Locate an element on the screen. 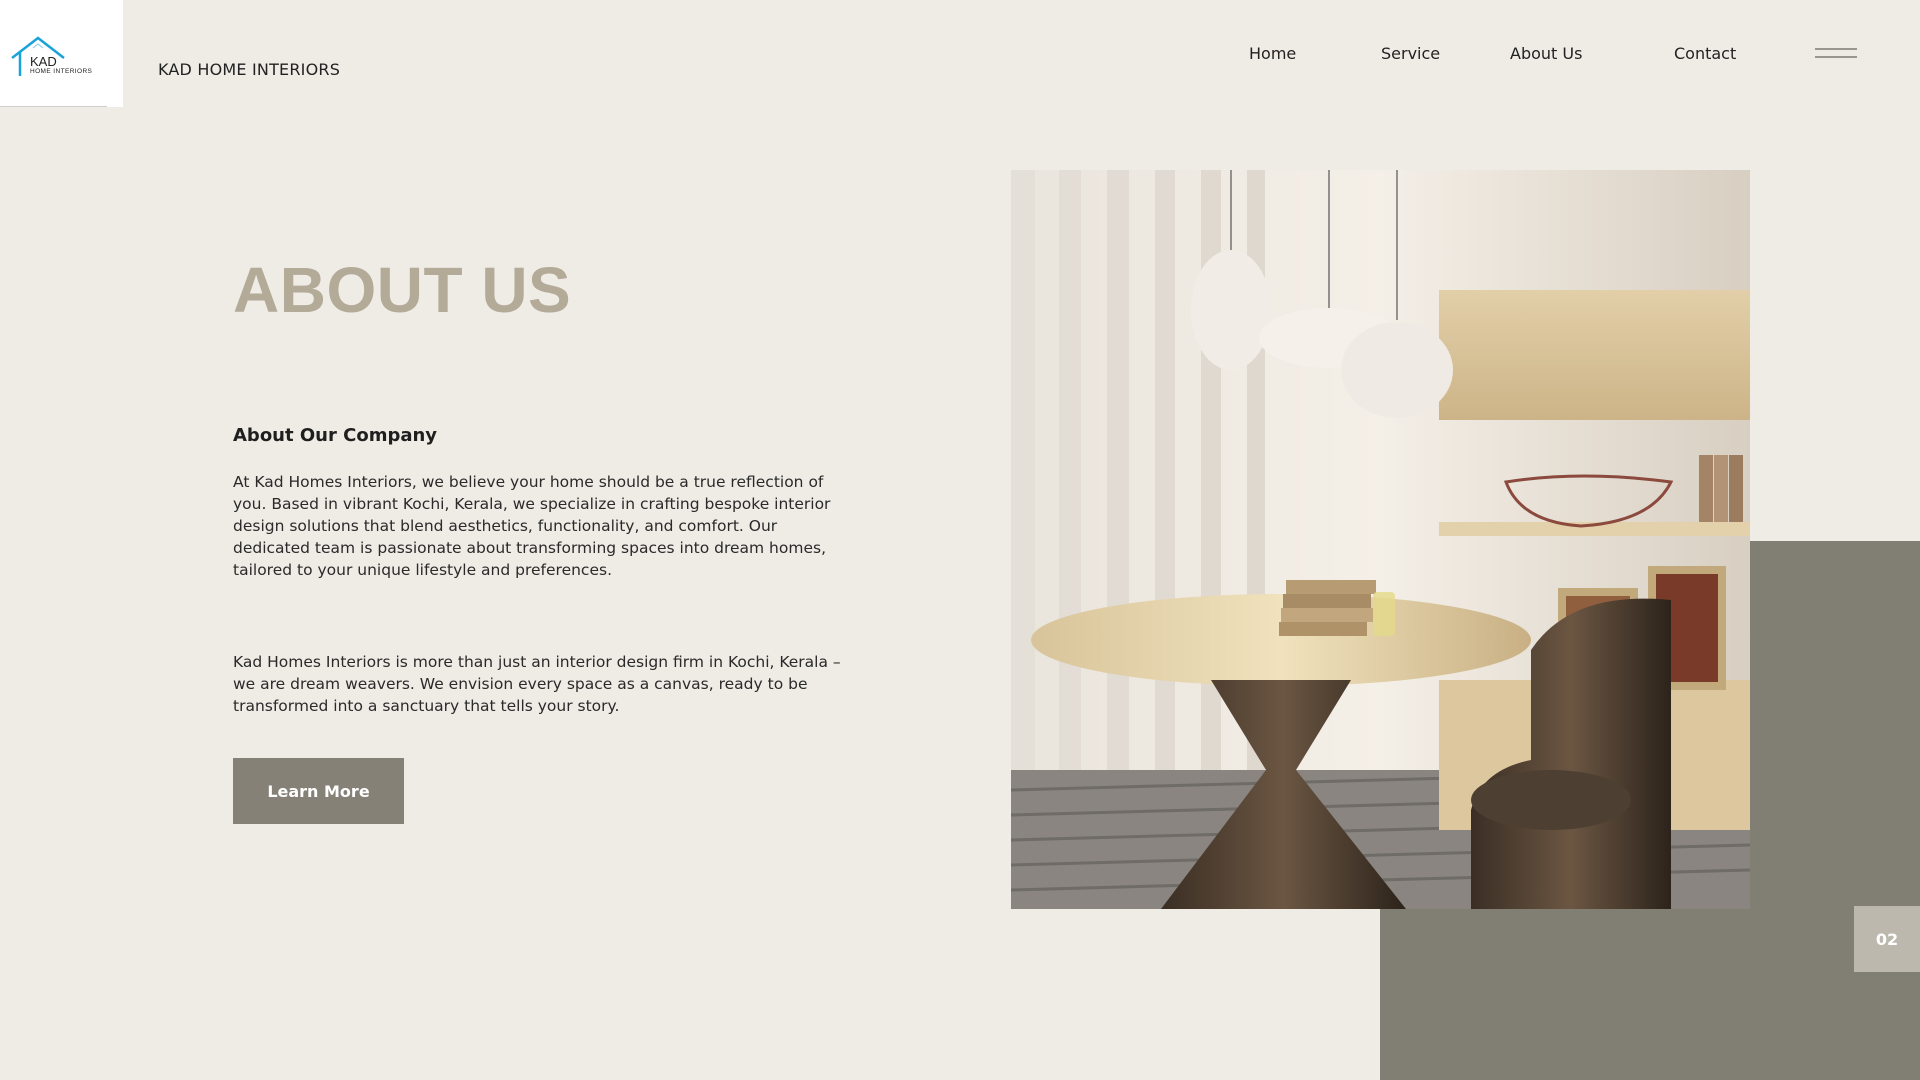 This screenshot has width=1920, height=1080. nav-contact: Contact is located at coordinates (1705, 53).